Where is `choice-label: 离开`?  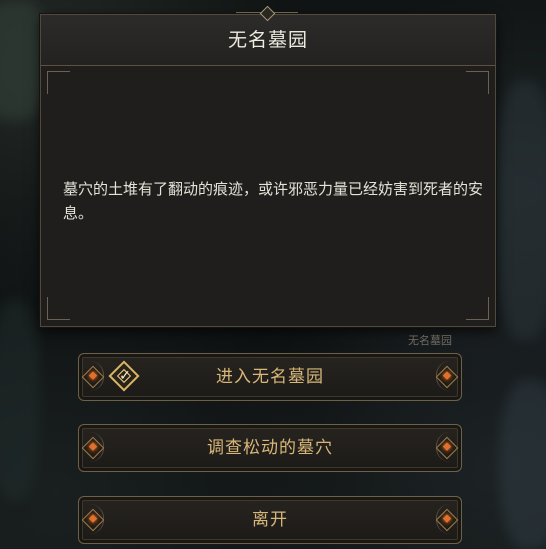 choice-label: 离开 is located at coordinates (270, 520).